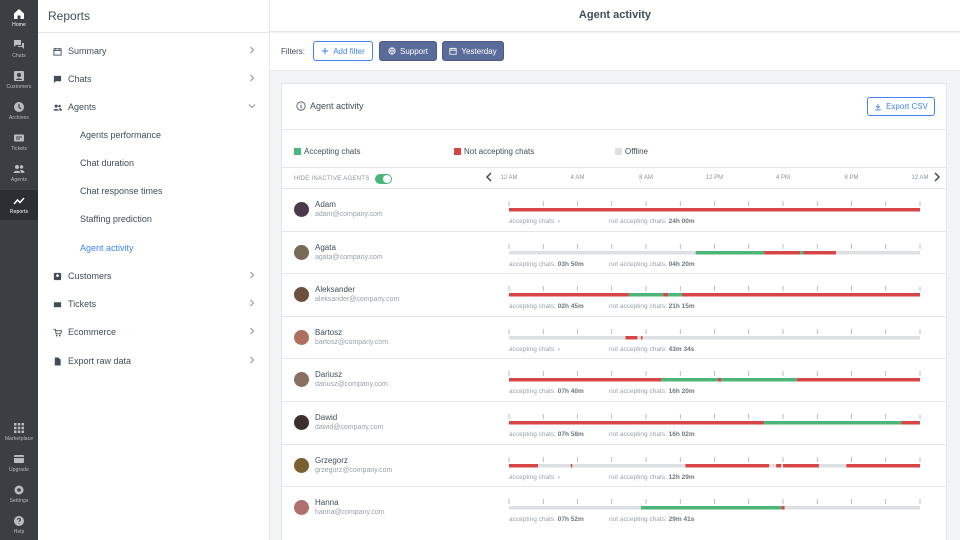 Image resolution: width=960 pixels, height=540 pixels. Describe the element at coordinates (352, 342) in the screenshot. I see `agent-email: bartosz@company.com` at that location.